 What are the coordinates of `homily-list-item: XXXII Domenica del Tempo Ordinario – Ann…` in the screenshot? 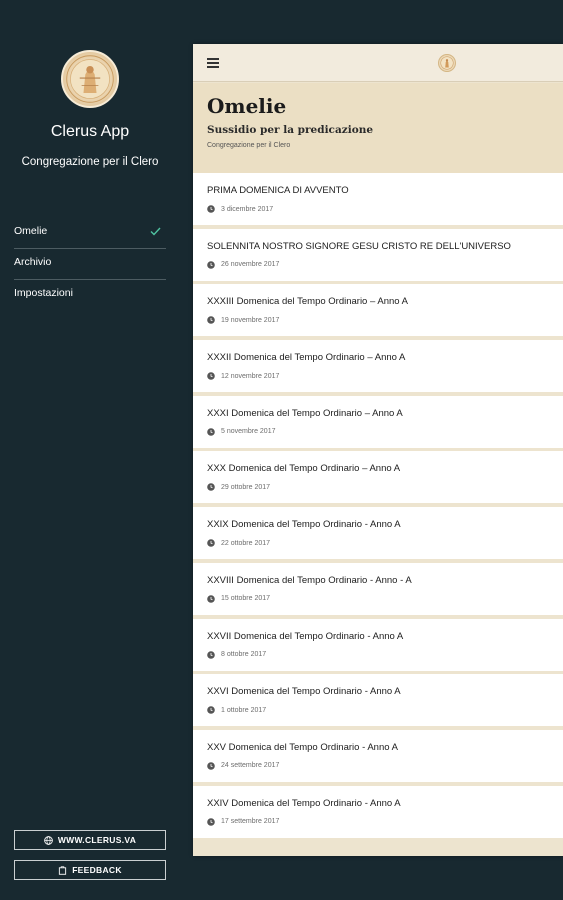 It's located at (378, 366).